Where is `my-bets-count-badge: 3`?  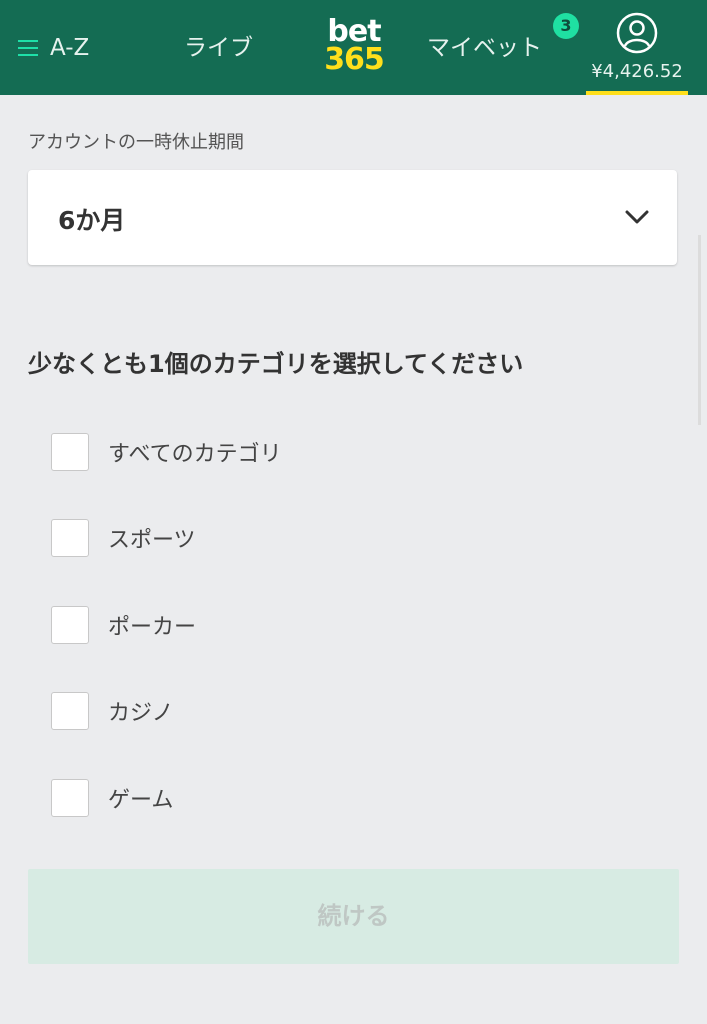
my-bets-count-badge: 3 is located at coordinates (566, 26).